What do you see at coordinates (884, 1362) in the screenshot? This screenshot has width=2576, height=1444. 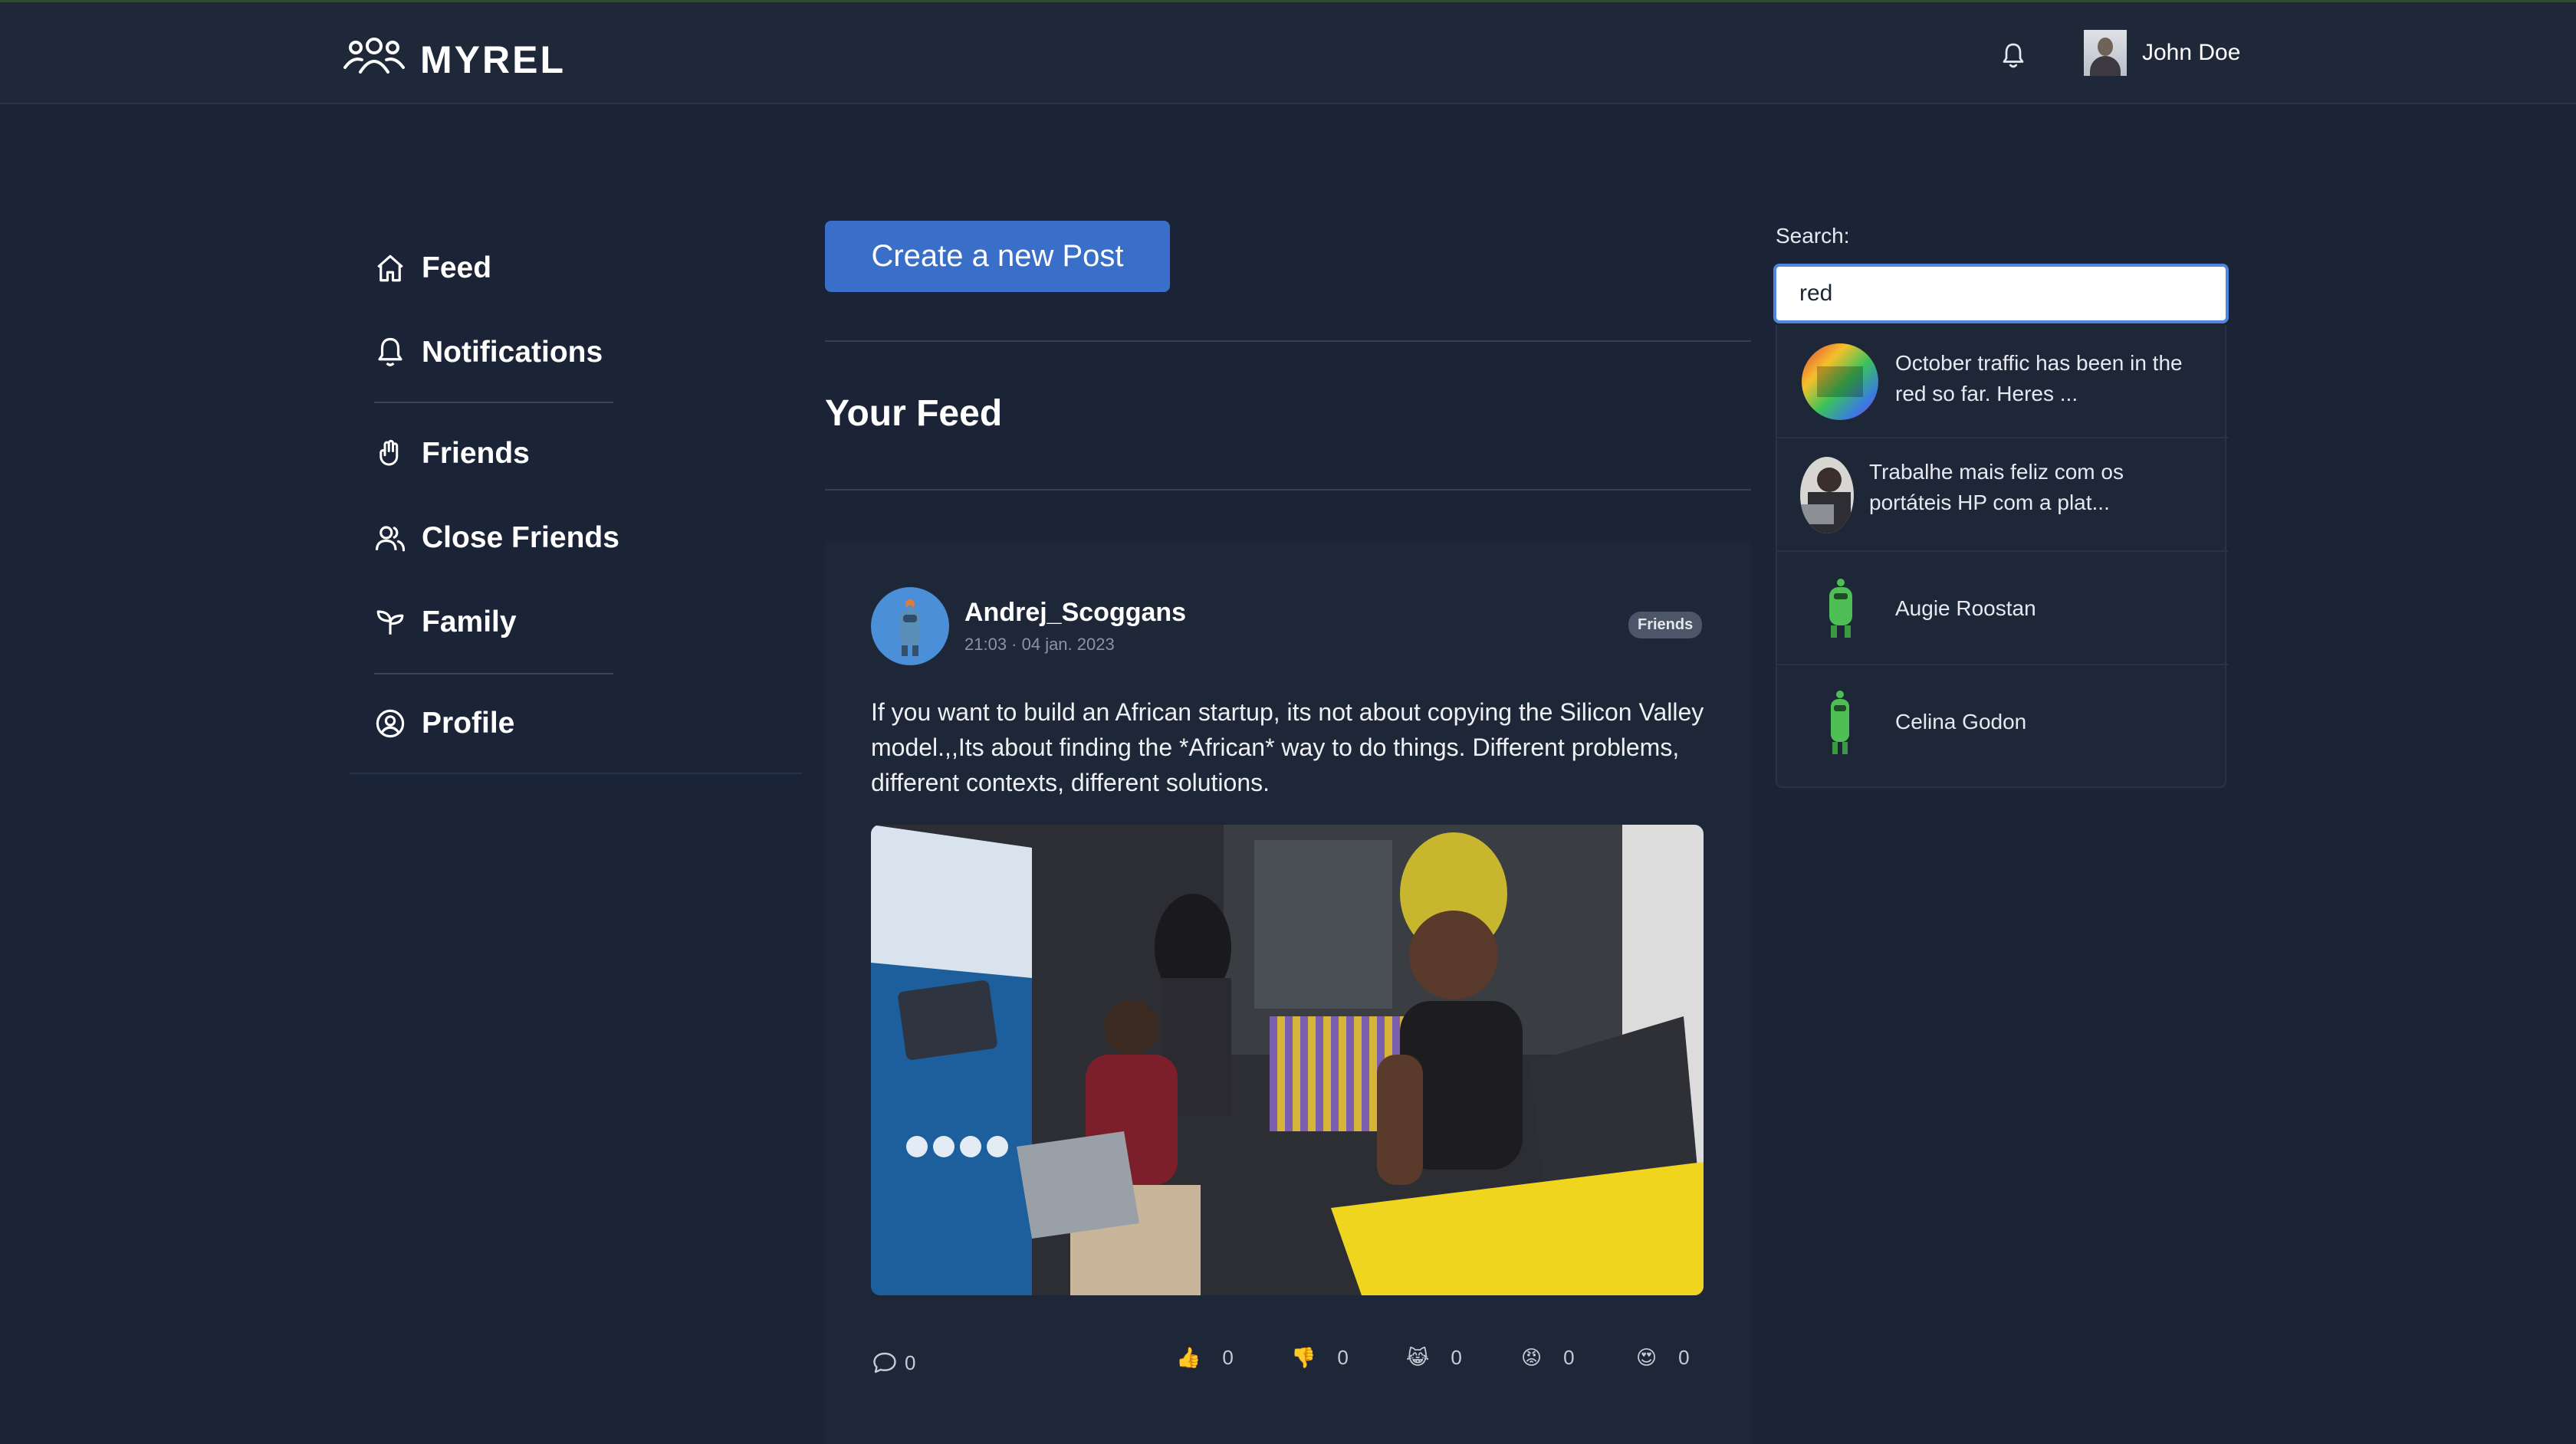 I see `comment-icon` at bounding box center [884, 1362].